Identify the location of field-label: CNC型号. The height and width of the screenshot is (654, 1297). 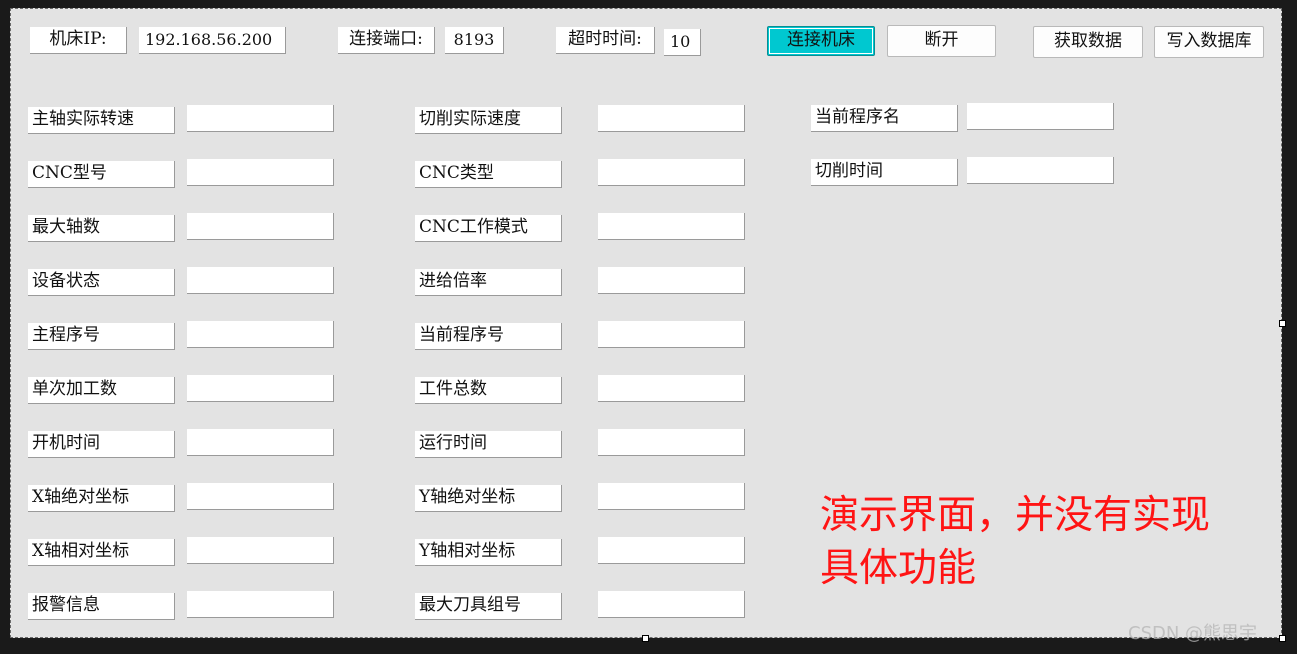
(101, 174).